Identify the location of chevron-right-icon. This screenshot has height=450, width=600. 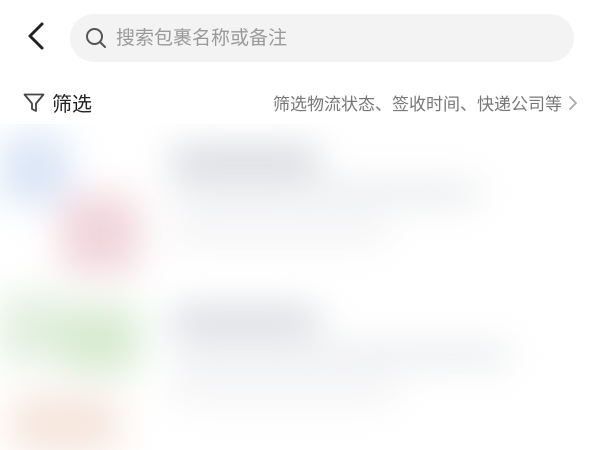
(573, 103).